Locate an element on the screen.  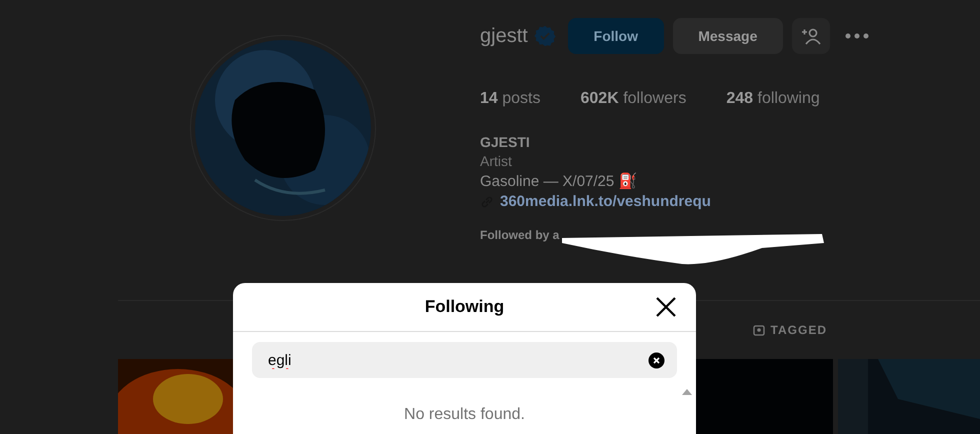
profile-tab: TAGGED is located at coordinates (789, 330).